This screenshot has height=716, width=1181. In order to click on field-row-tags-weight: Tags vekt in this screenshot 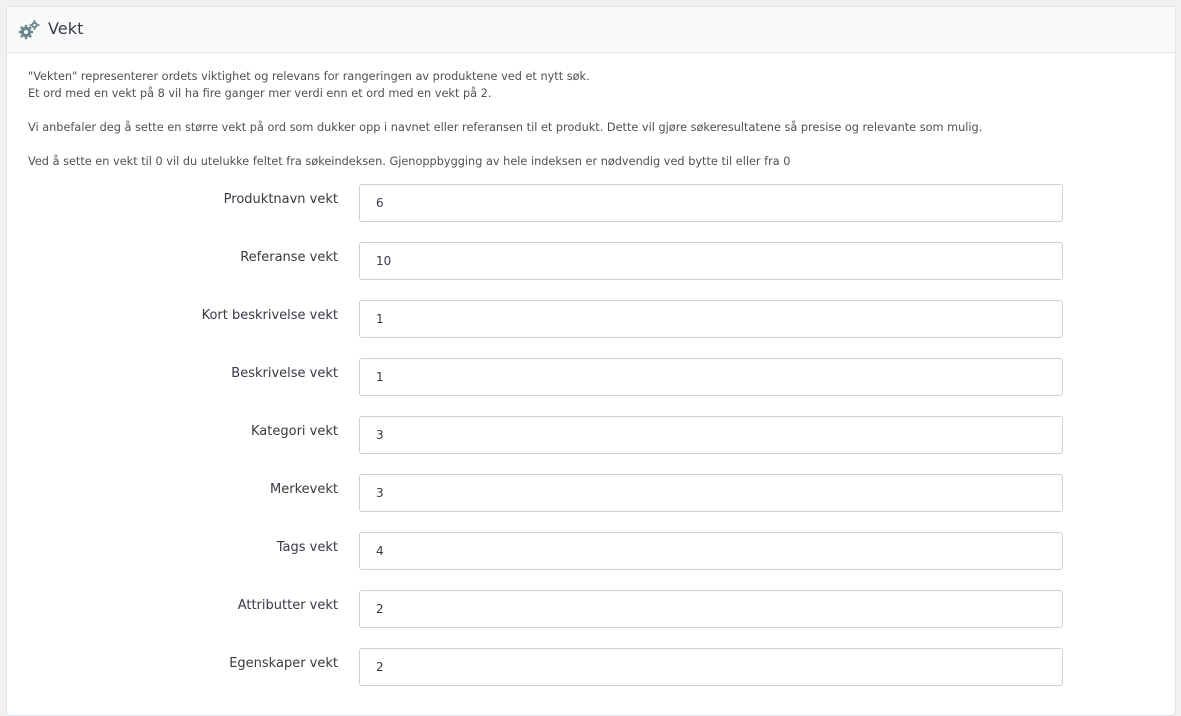, I will do `click(592, 551)`.